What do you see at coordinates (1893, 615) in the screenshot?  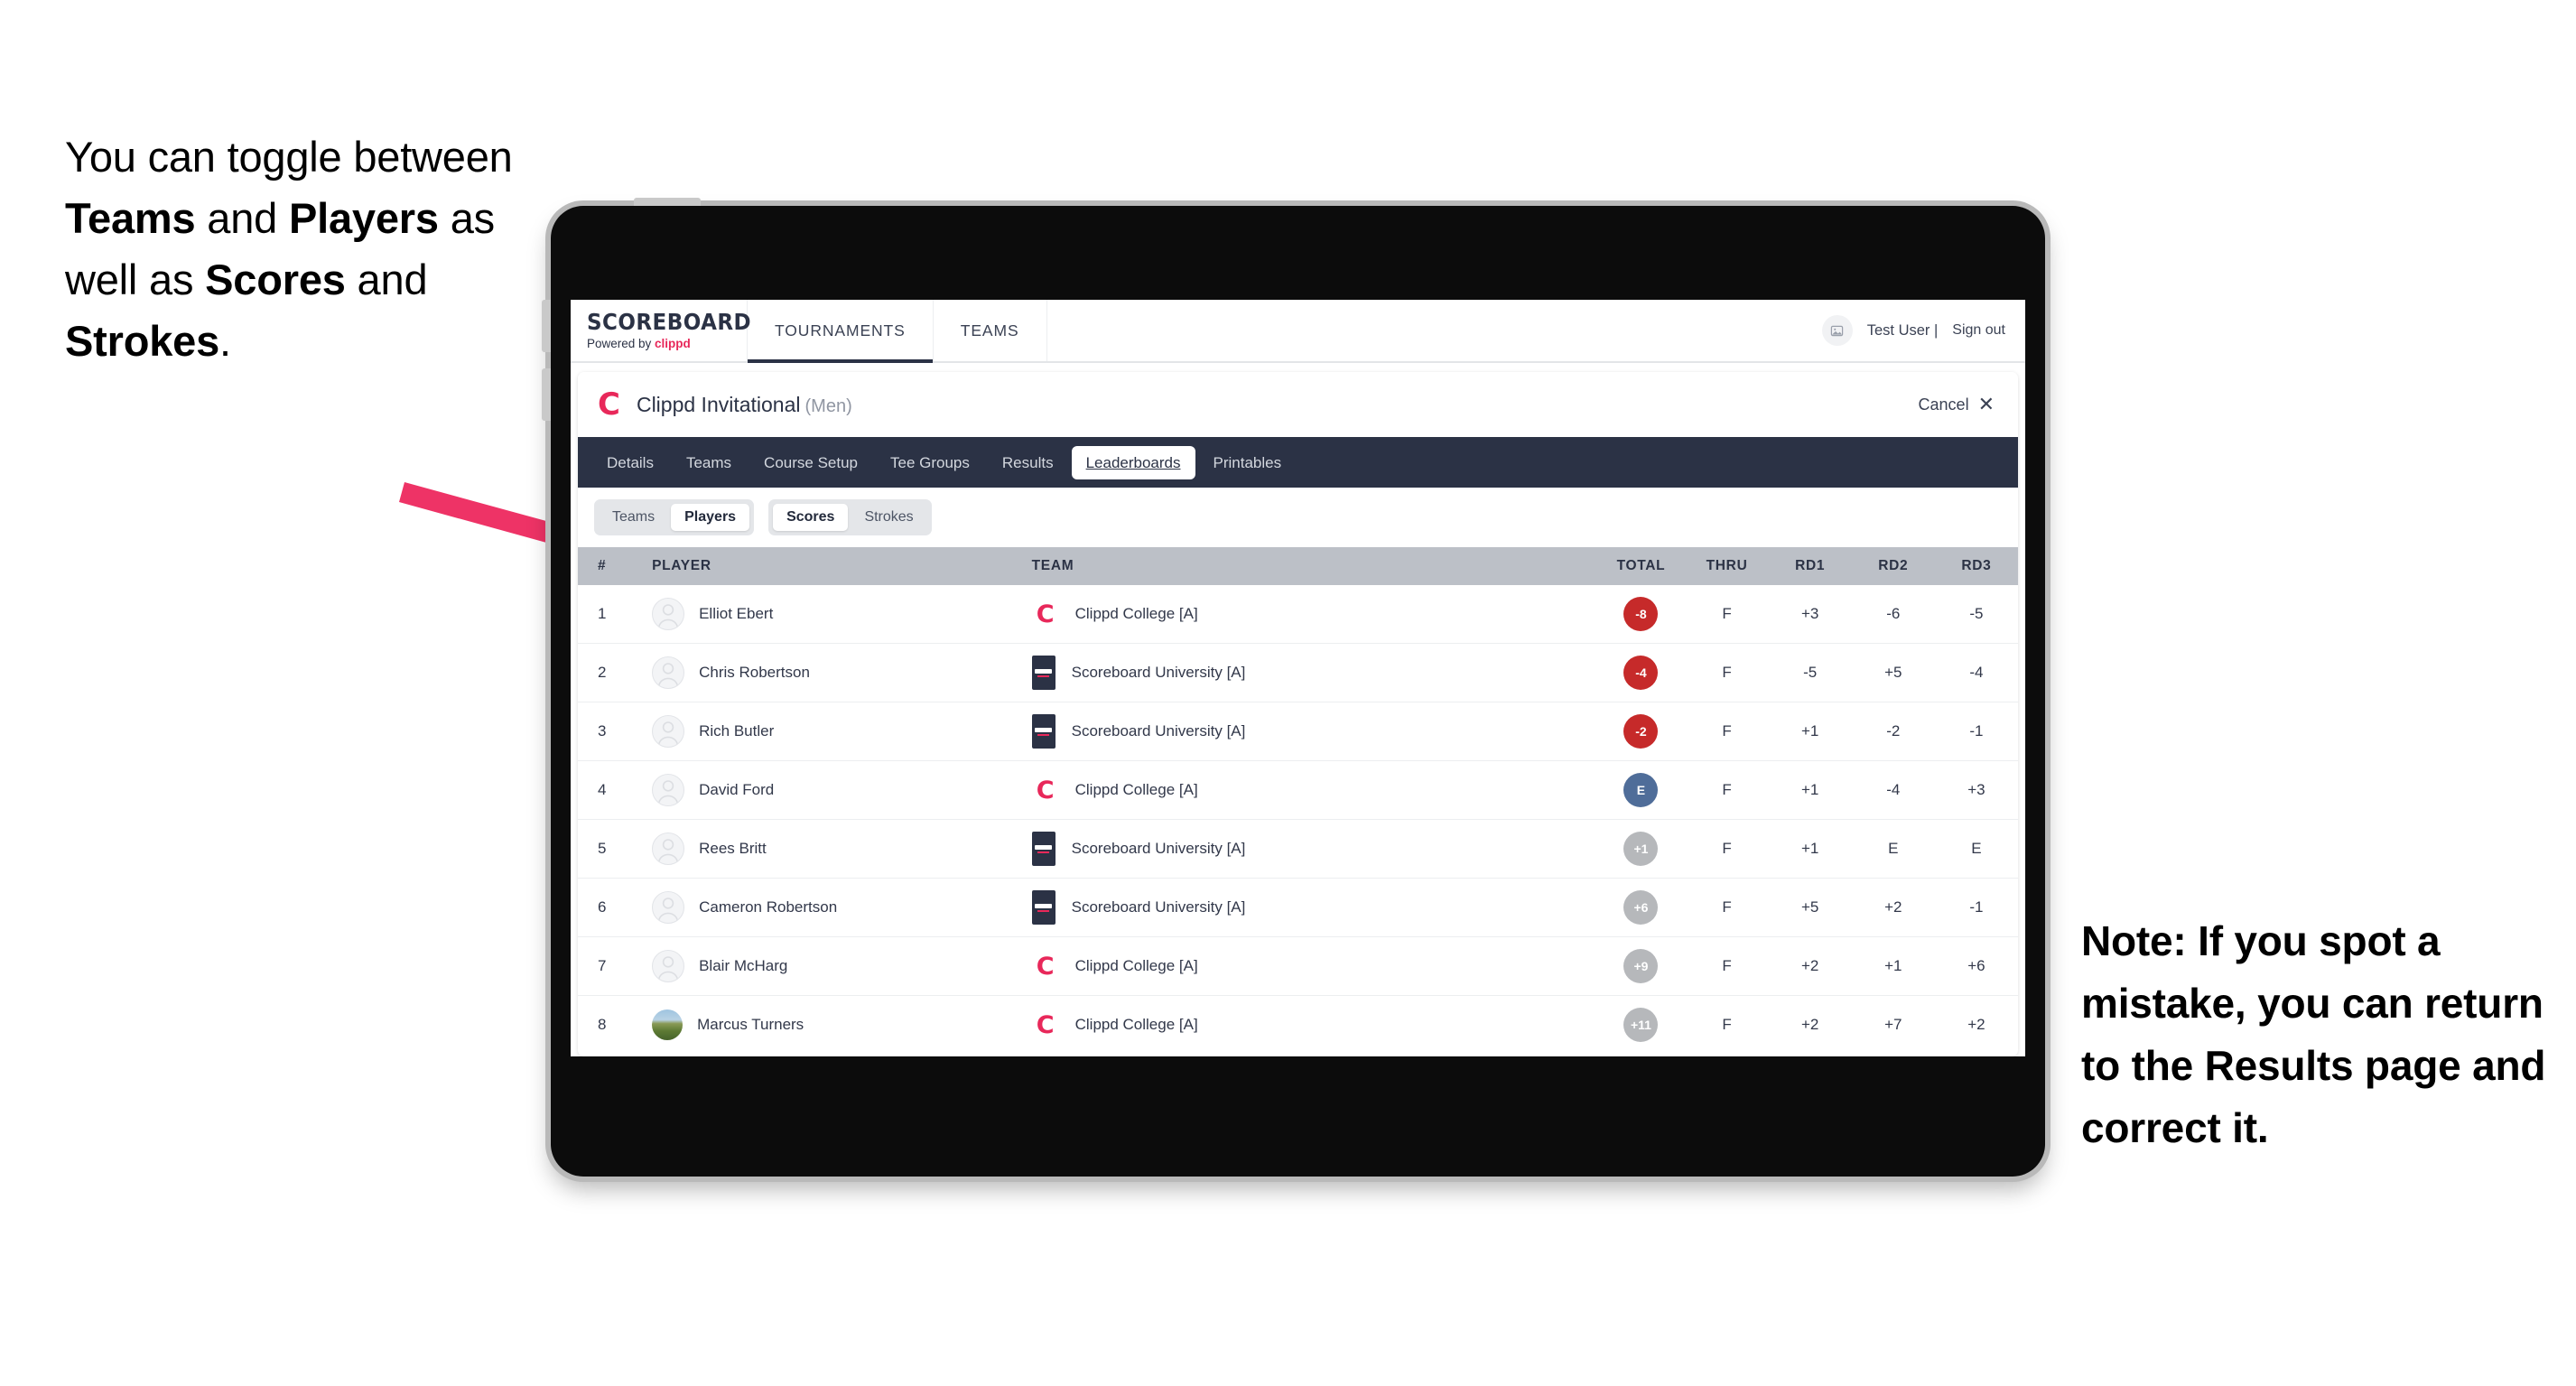 I see `cell-rd2: -6` at bounding box center [1893, 615].